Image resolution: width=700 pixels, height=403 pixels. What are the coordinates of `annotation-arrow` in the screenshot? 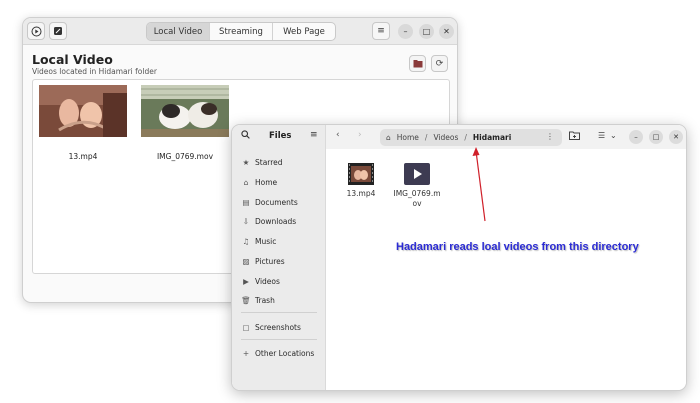 It's located at (479, 184).